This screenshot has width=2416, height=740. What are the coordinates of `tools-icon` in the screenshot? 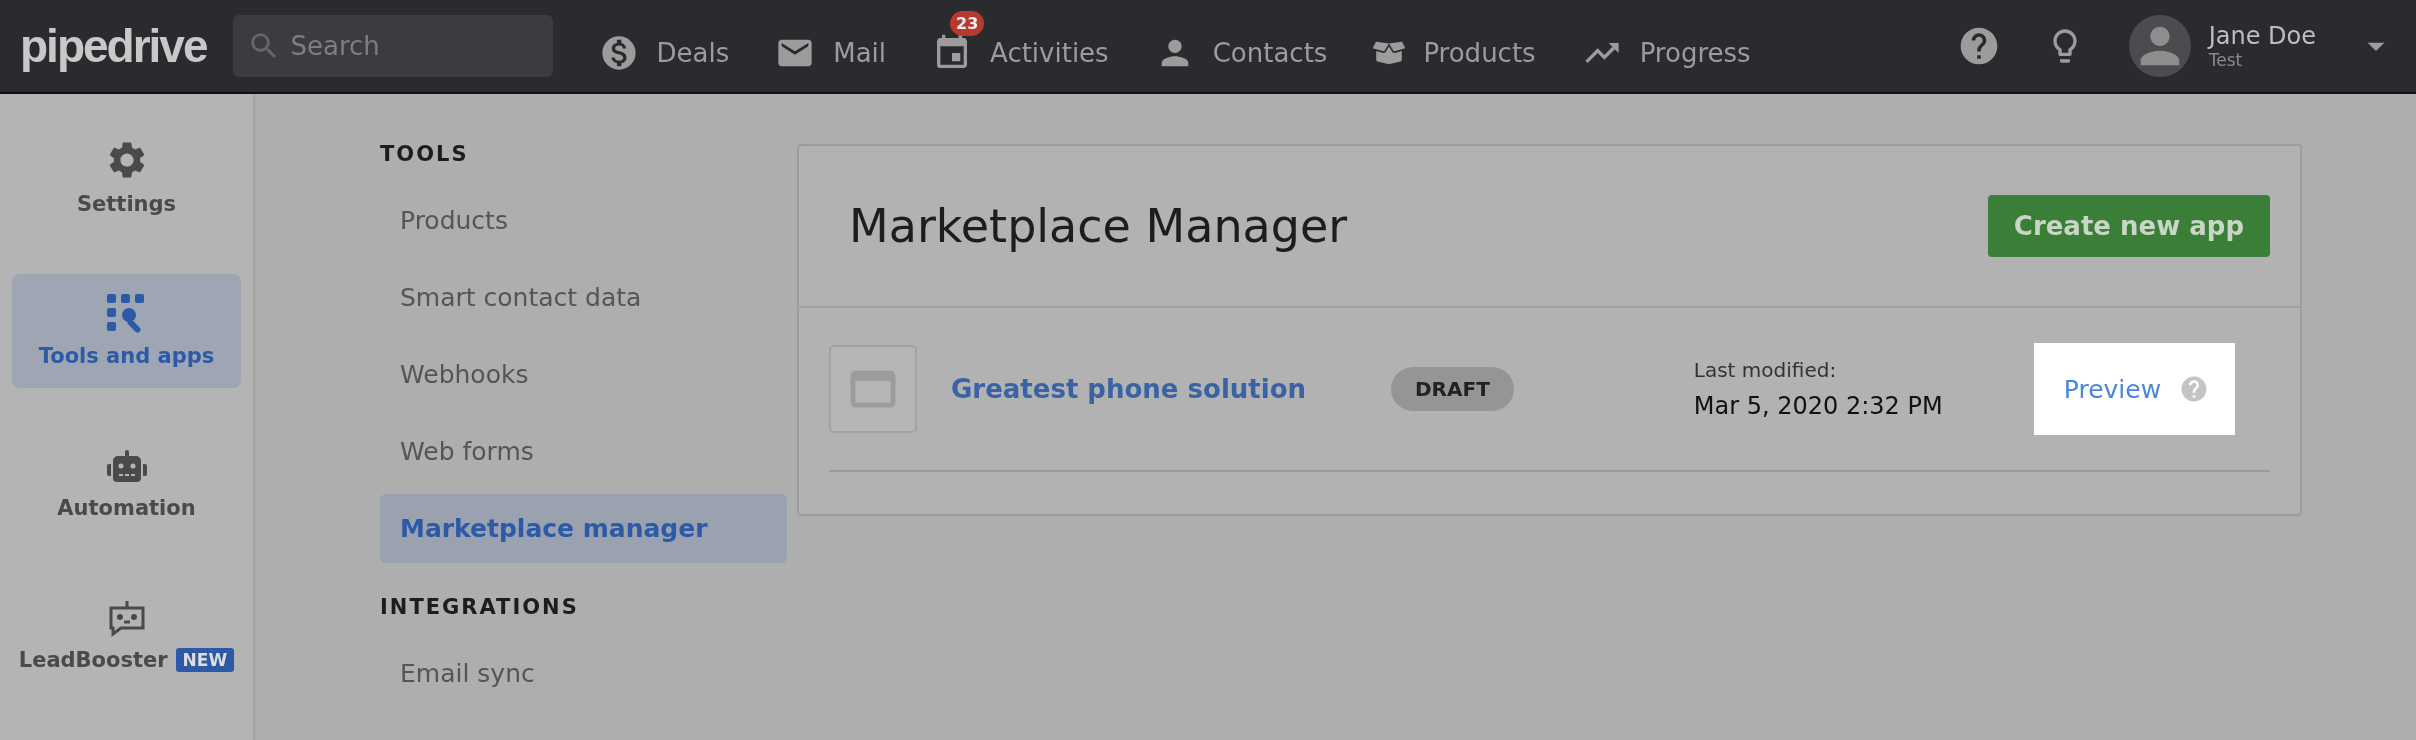 It's located at (126, 314).